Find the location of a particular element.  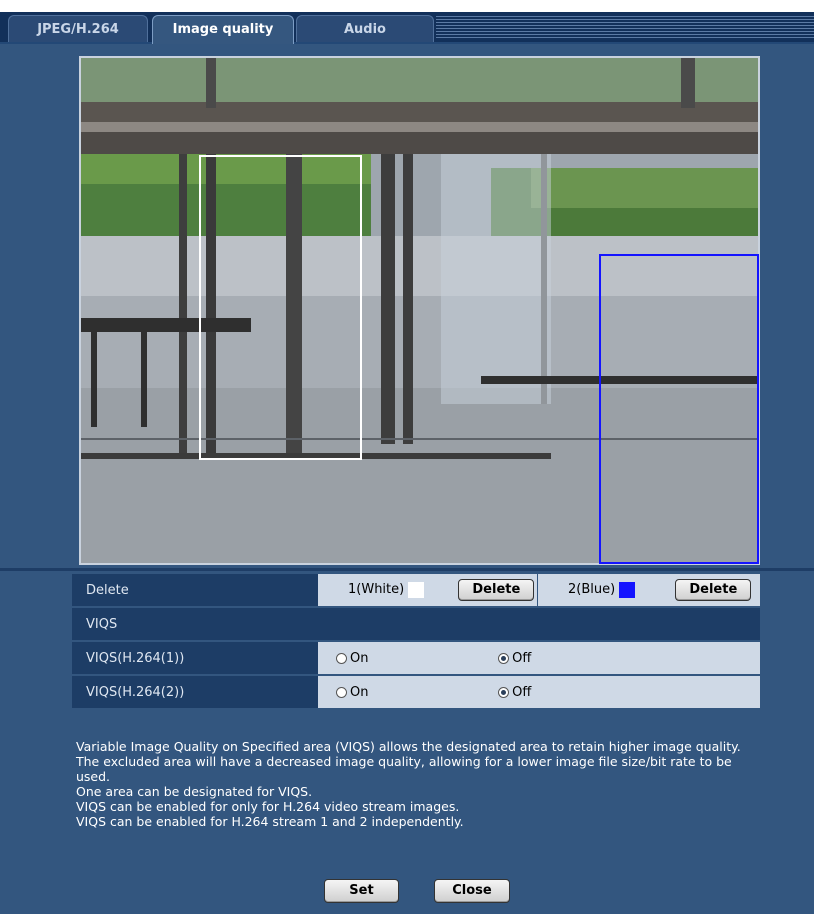

viqs-row-1-label: VIQS(H.264(1)) is located at coordinates (195, 659).